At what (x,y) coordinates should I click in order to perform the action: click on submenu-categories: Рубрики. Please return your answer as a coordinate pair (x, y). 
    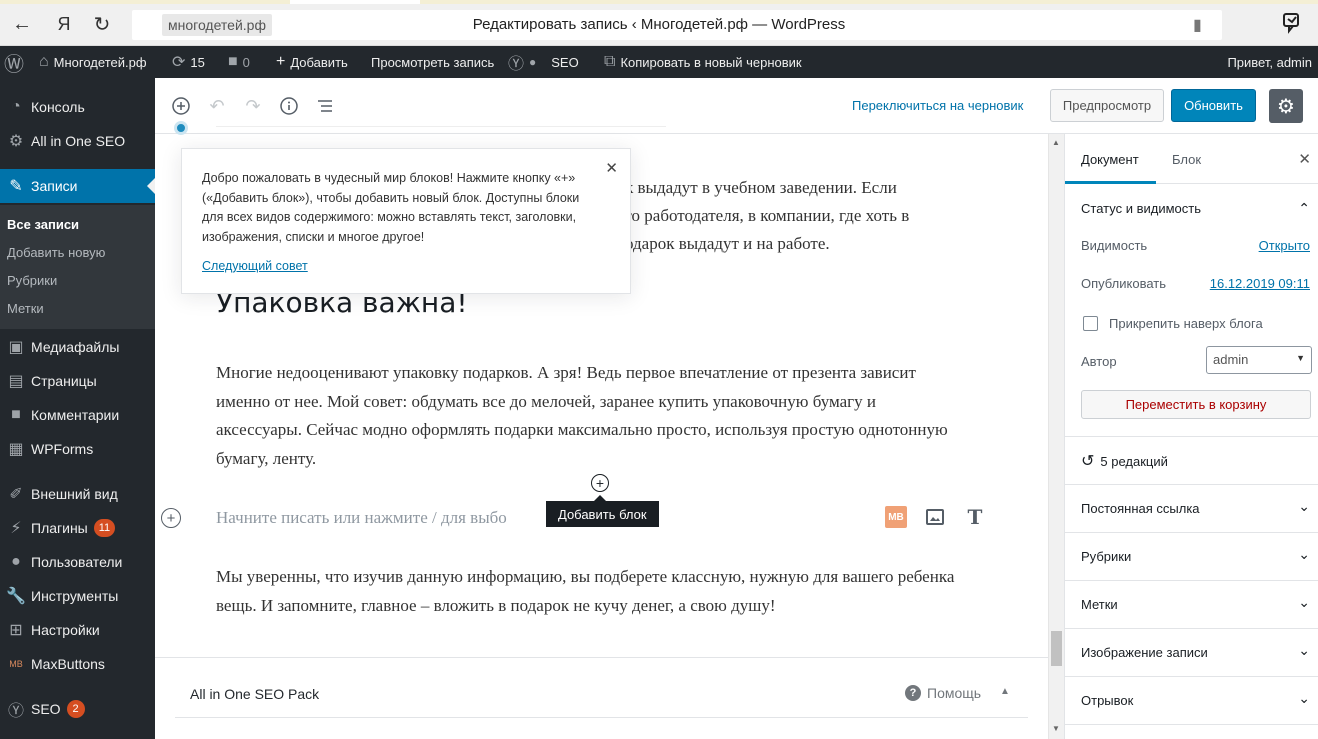
    Looking at the image, I should click on (32, 280).